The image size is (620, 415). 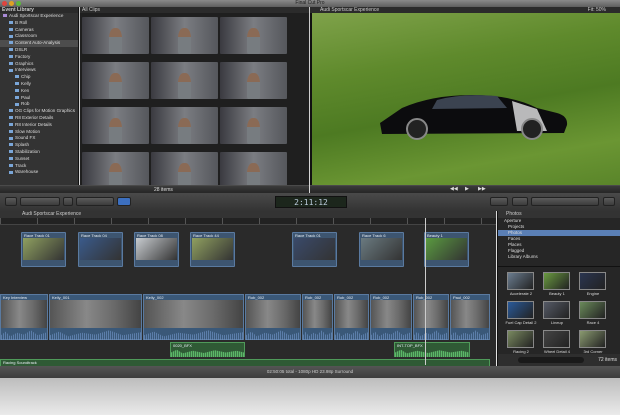 I want to click on library-item: Interviews, so click(x=39, y=70).